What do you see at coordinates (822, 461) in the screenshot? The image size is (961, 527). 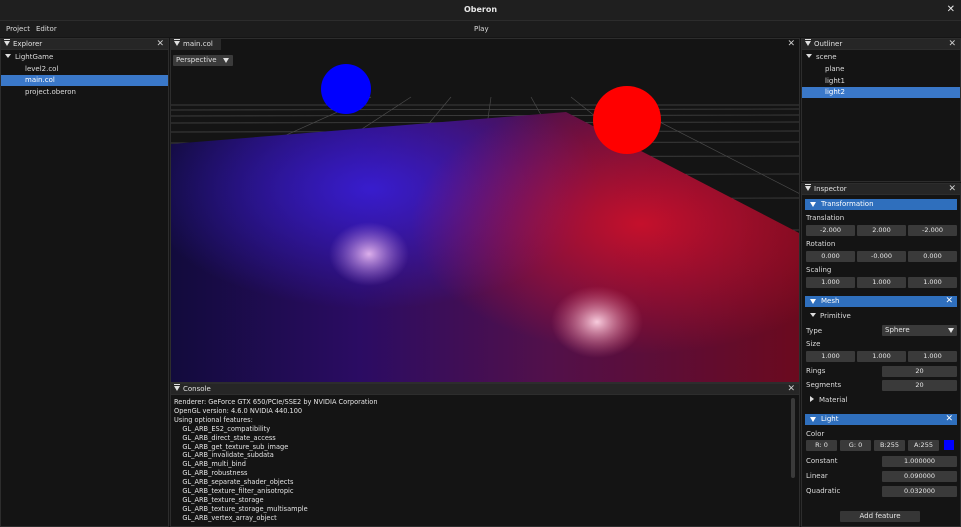 I see `constant-label: Constant` at bounding box center [822, 461].